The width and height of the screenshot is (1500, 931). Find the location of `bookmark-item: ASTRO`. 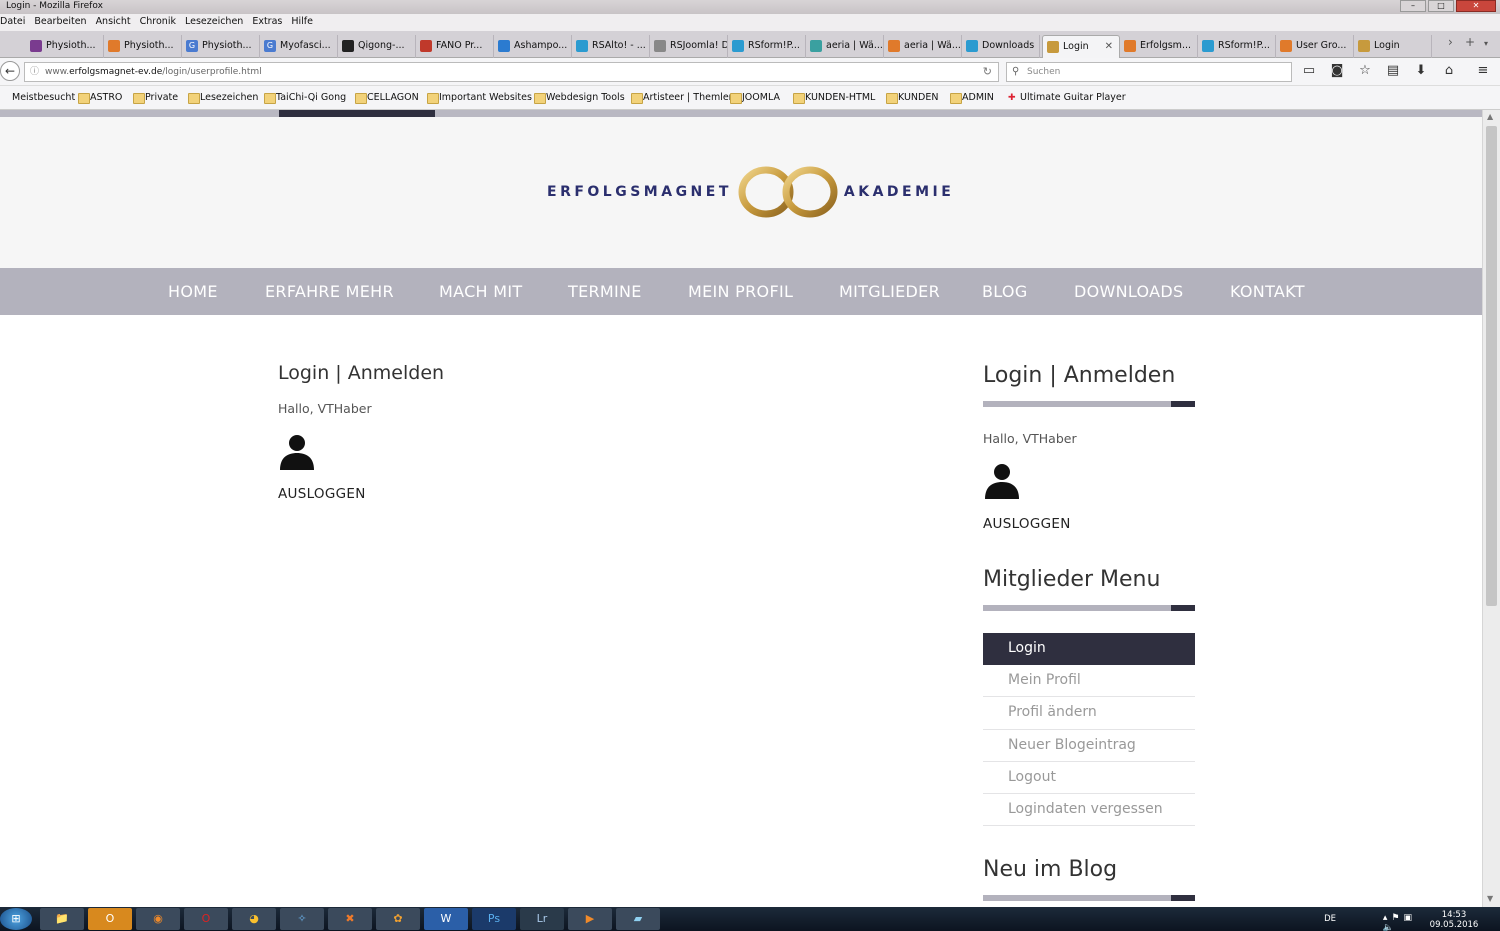

bookmark-item: ASTRO is located at coordinates (100, 98).